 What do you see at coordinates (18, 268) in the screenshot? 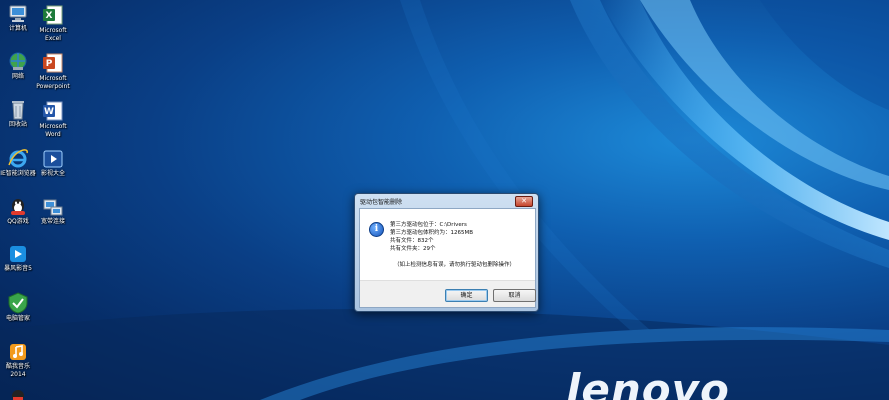
I see `desktop-icon-label: 暴风影音5` at bounding box center [18, 268].